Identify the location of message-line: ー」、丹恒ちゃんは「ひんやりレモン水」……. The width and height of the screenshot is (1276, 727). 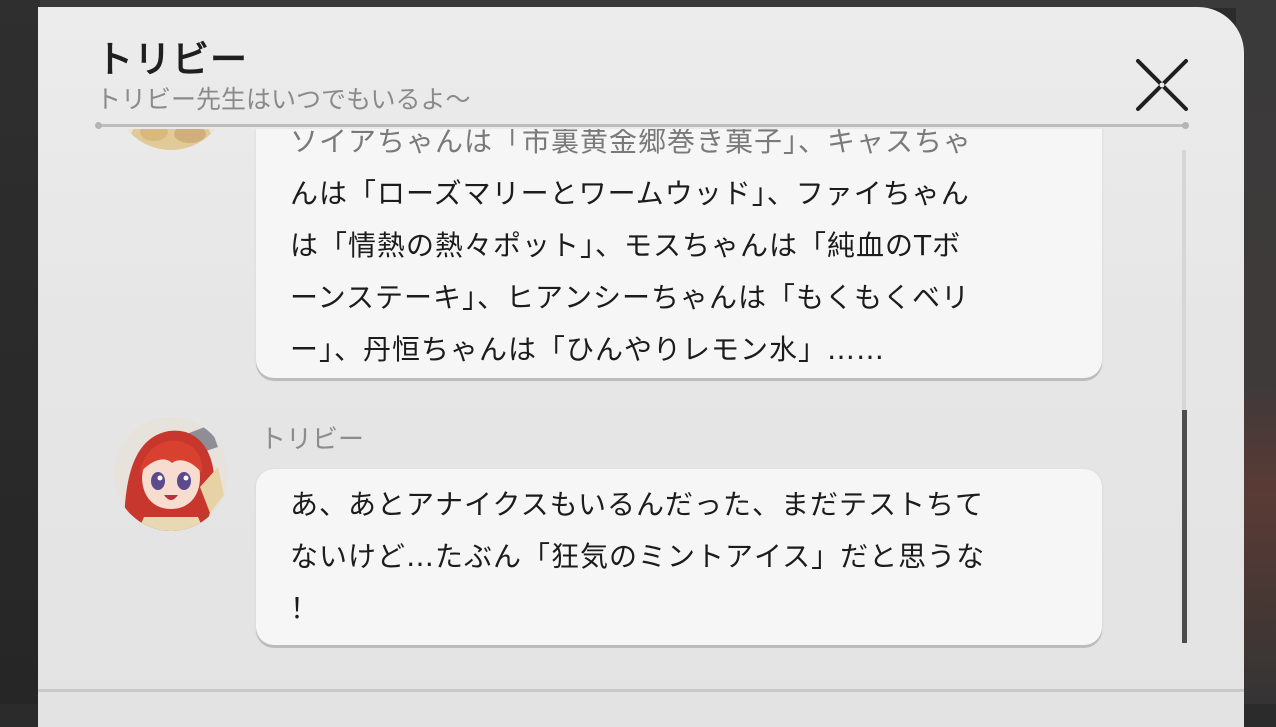
(588, 349).